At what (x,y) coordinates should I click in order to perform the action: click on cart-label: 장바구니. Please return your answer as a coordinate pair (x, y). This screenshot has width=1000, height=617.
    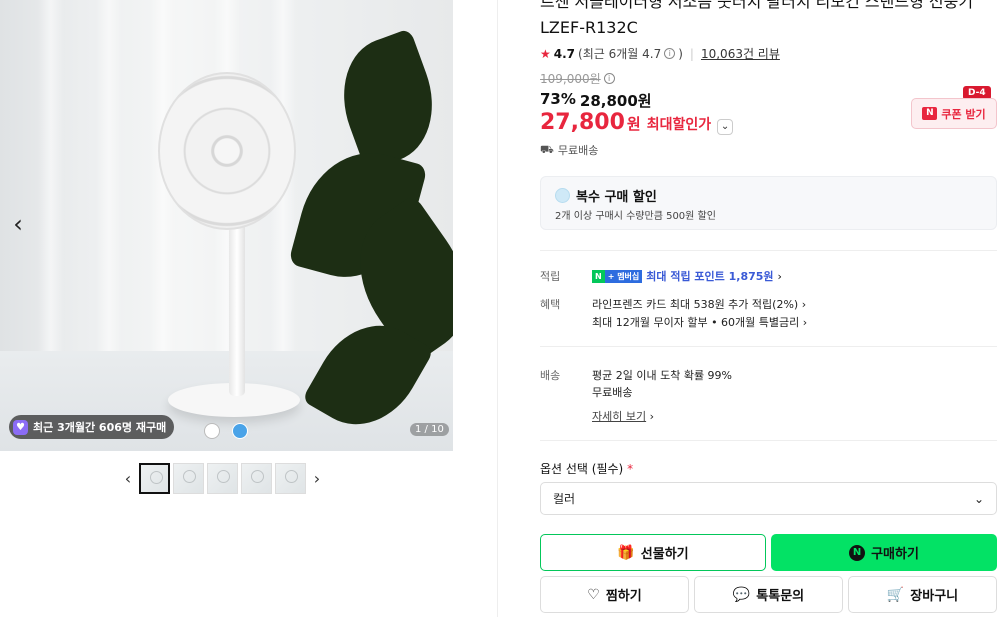
    Looking at the image, I should click on (934, 596).